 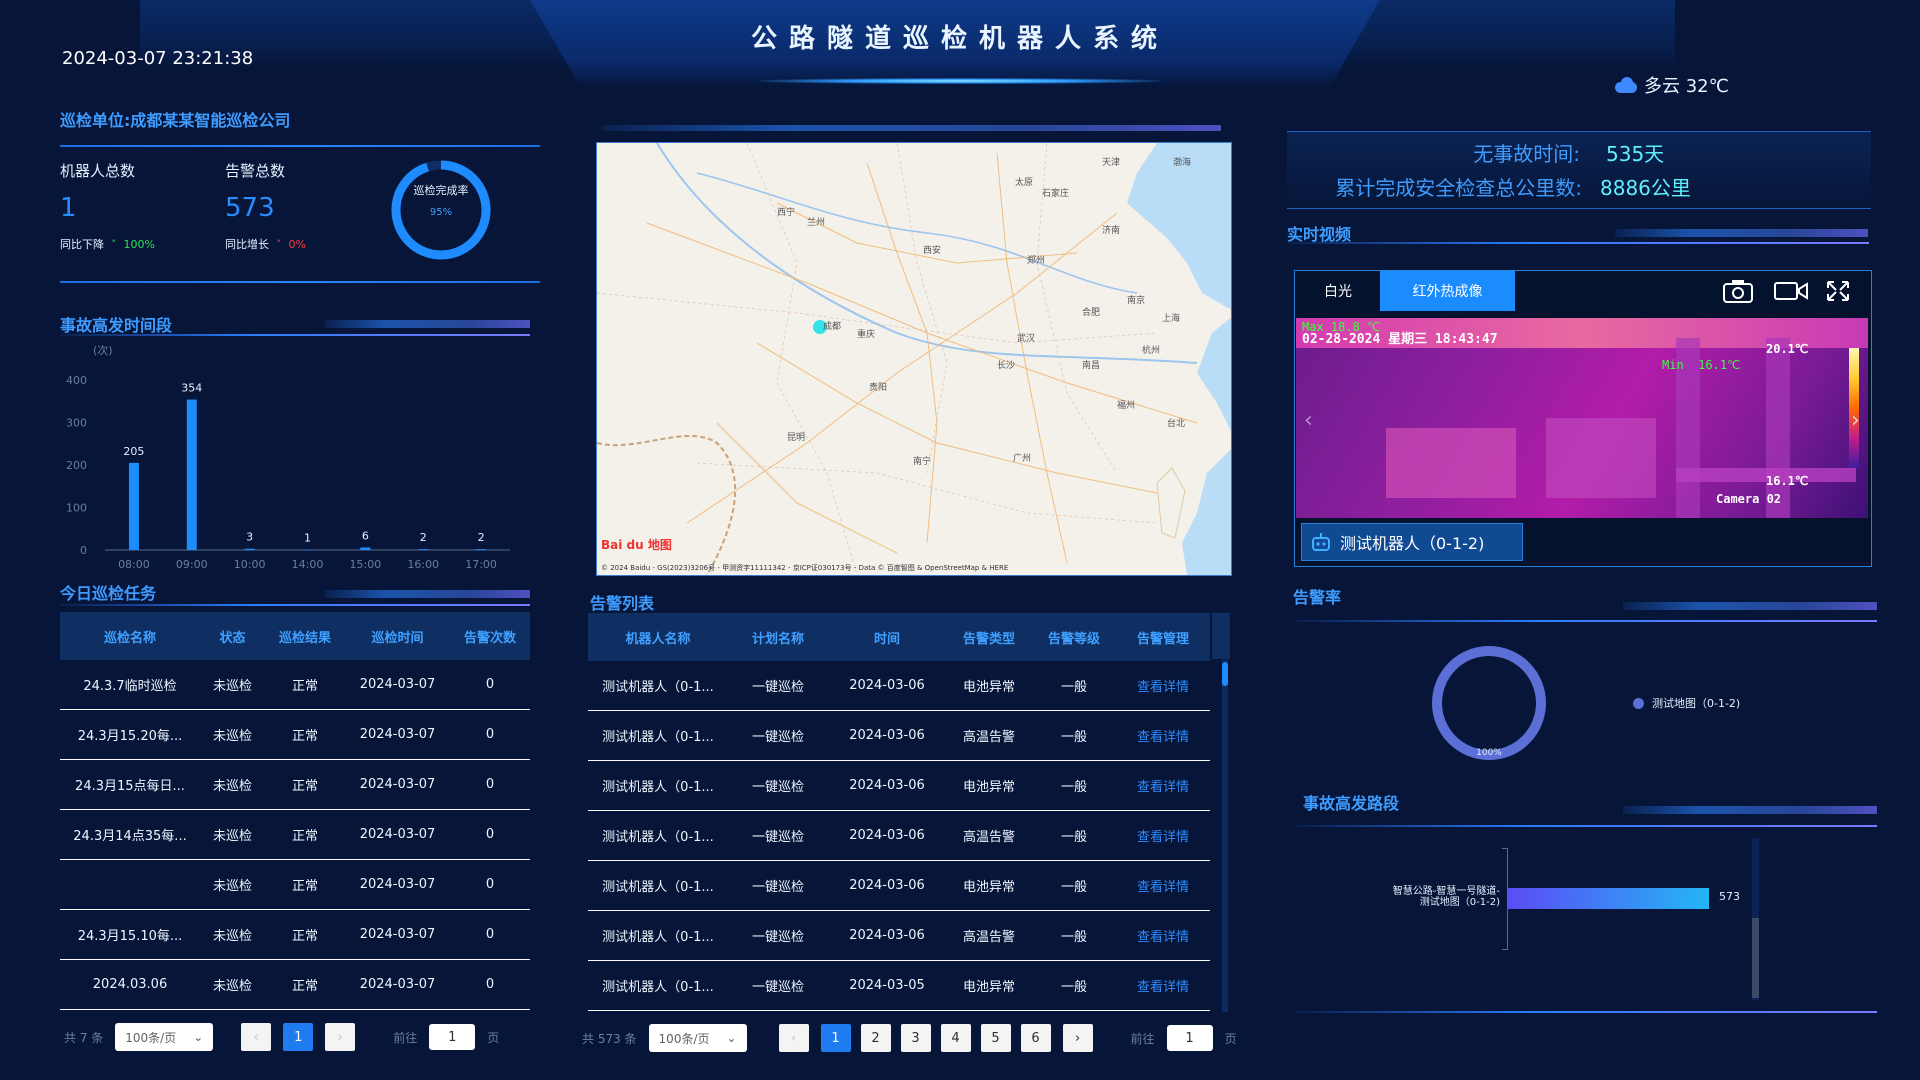 I want to click on table-cell: 高温告警, so click(x=989, y=735).